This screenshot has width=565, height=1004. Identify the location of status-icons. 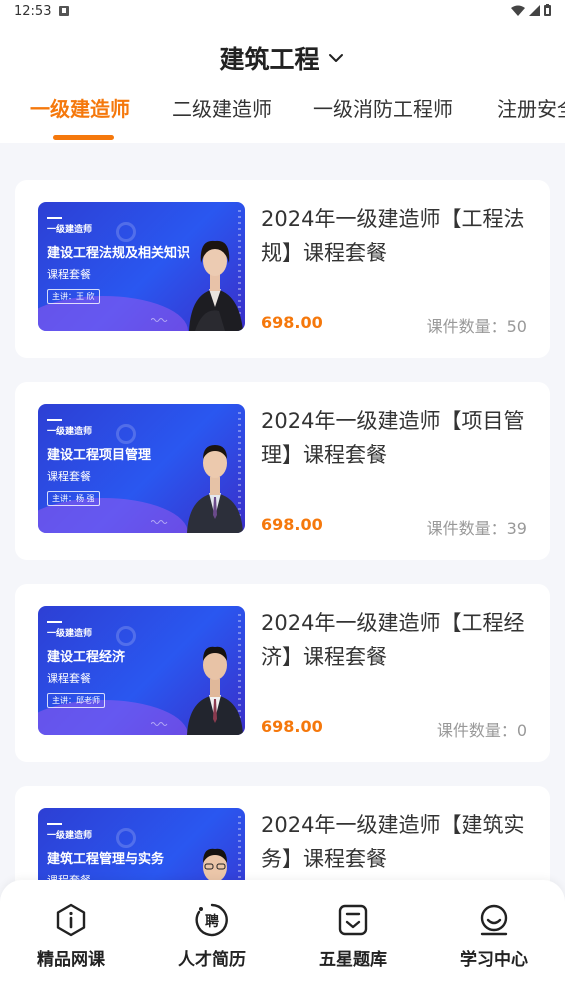
(531, 10).